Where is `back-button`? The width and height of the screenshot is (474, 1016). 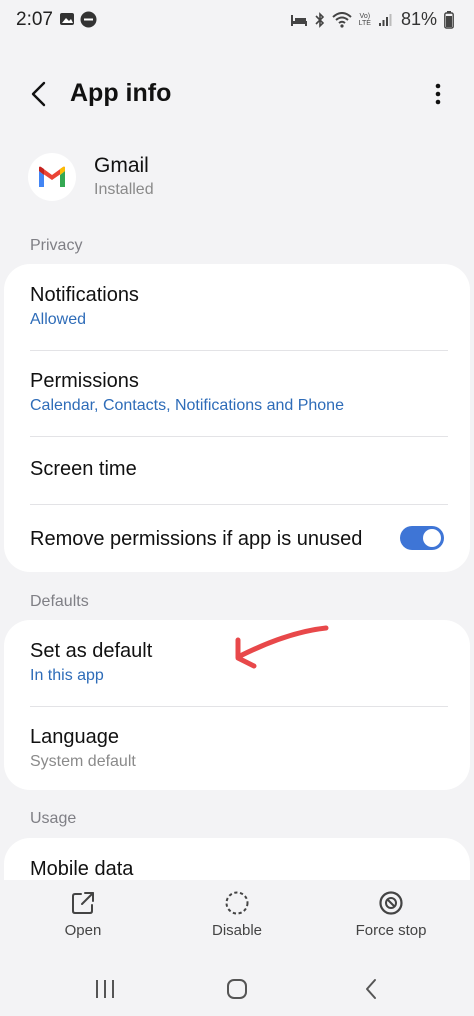
back-button is located at coordinates (40, 94).